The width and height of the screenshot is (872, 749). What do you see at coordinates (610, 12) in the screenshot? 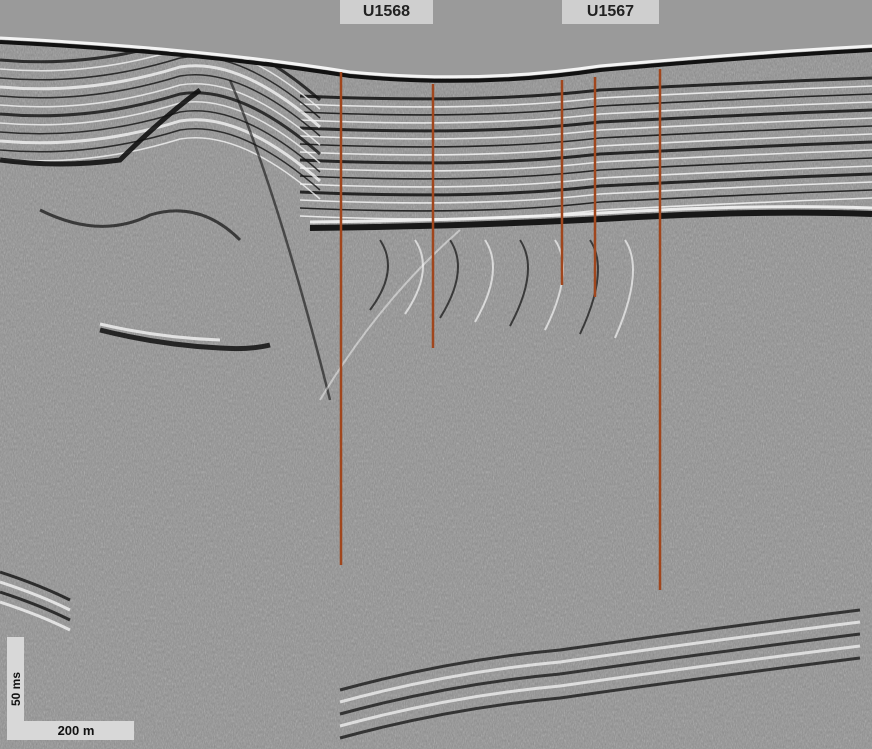
I see `site-label-u1567: U1567` at bounding box center [610, 12].